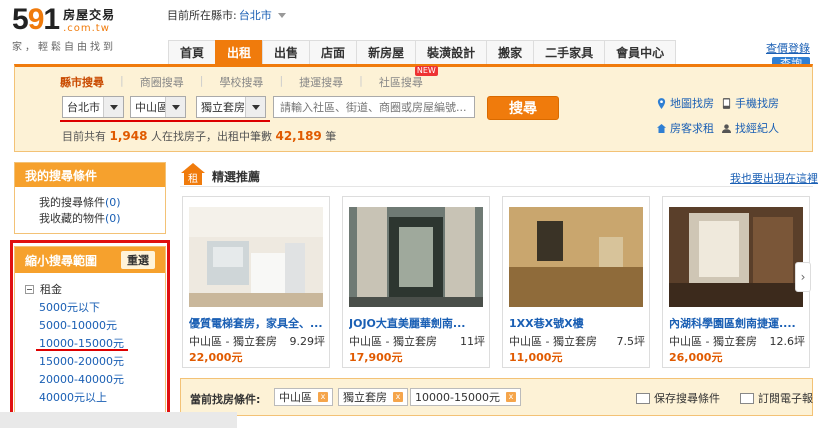 This screenshot has width=820, height=428. Describe the element at coordinates (374, 107) in the screenshot. I see `keyword-search-input` at that location.